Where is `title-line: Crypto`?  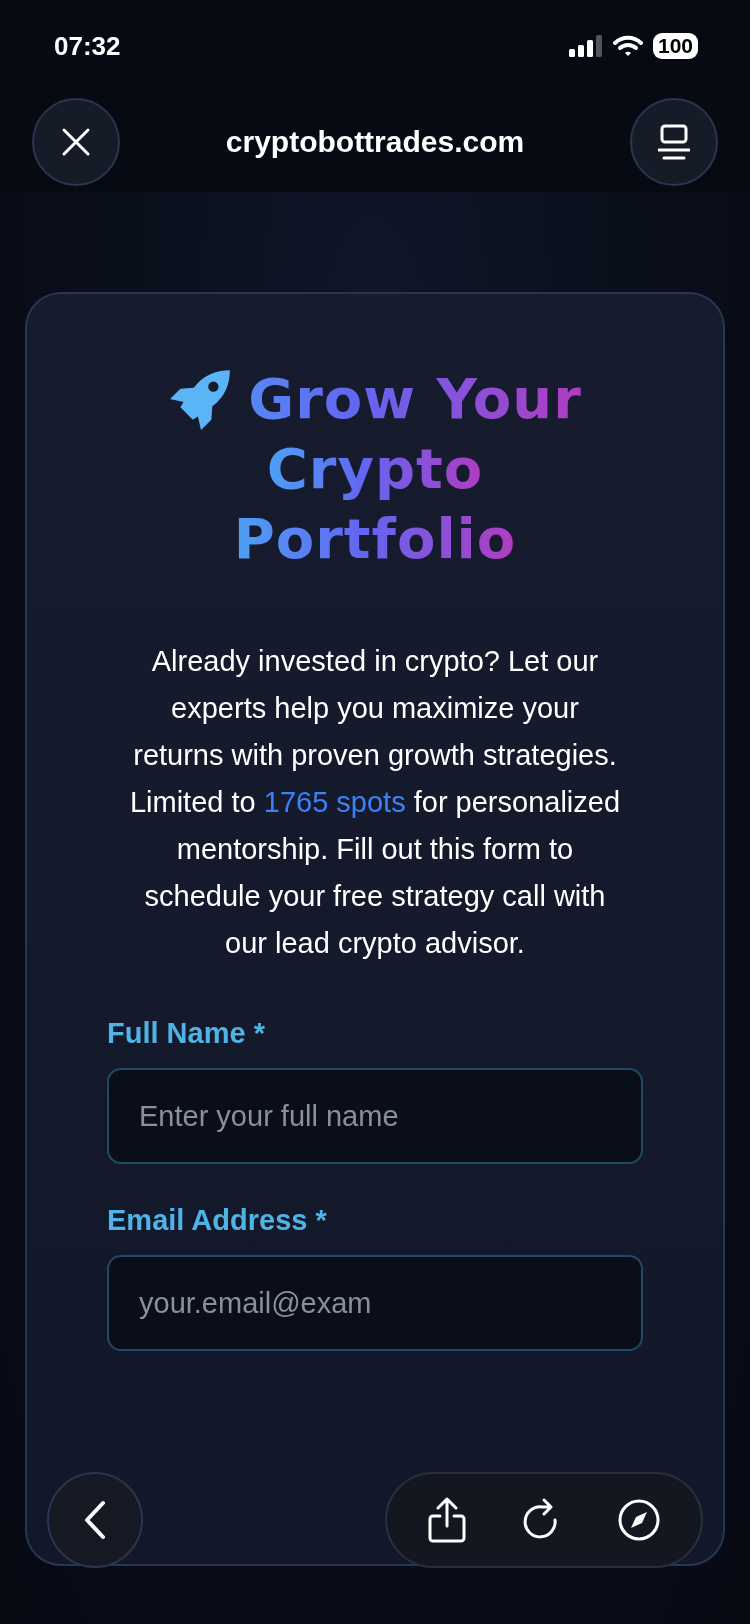 title-line: Crypto is located at coordinates (375, 469).